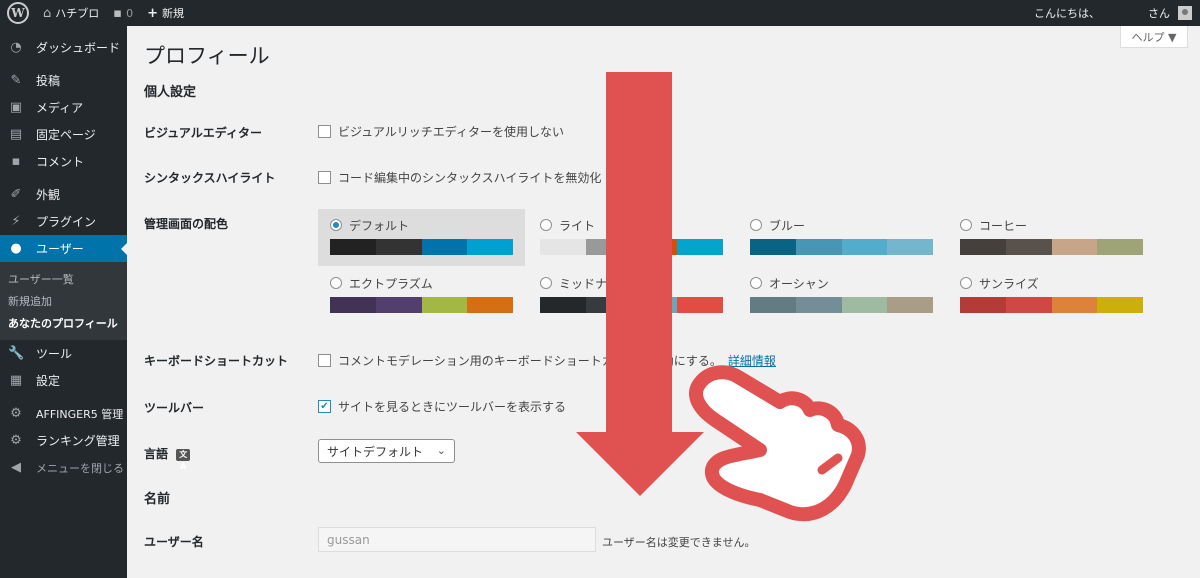 The width and height of the screenshot is (1200, 578). Describe the element at coordinates (48, 81) in the screenshot. I see `sidebar-item-label: 投稿` at that location.